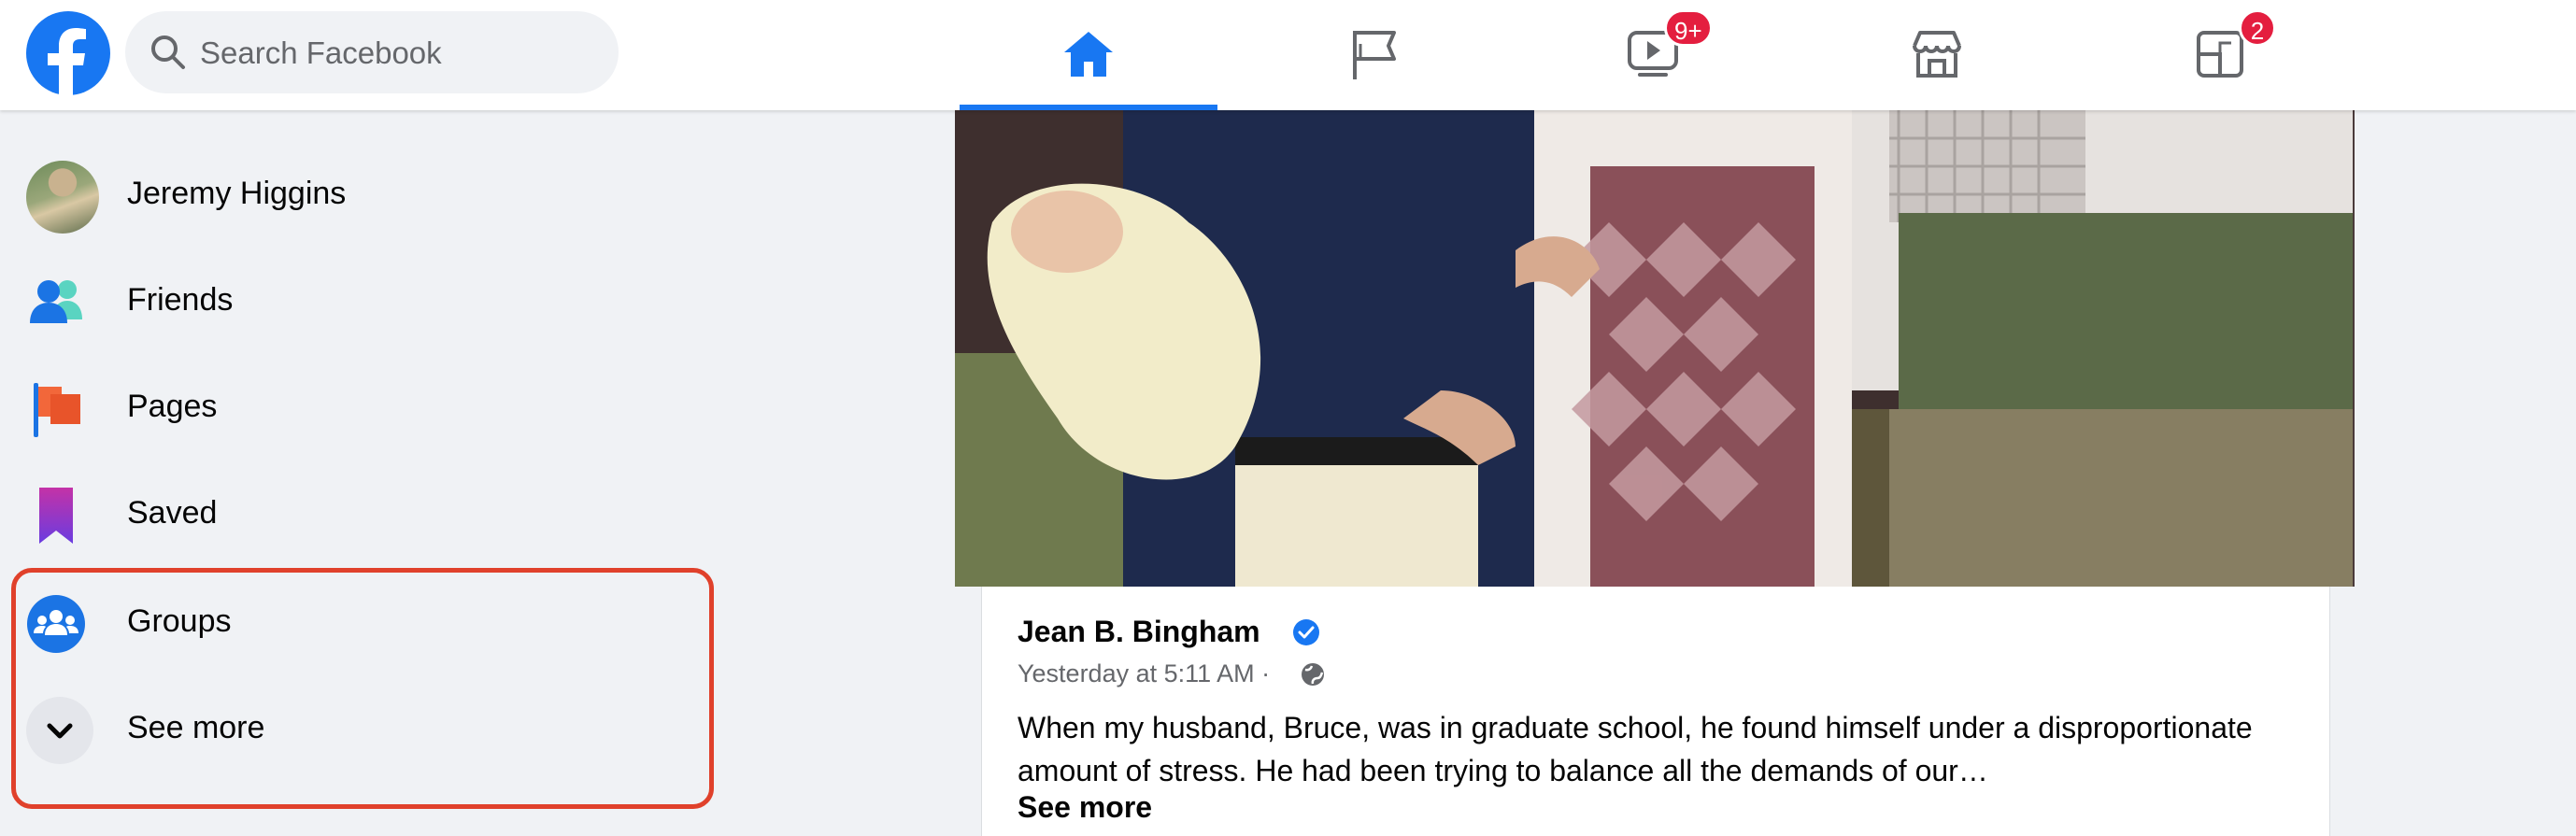 The height and width of the screenshot is (836, 2576). I want to click on chevron-down-icon, so click(60, 731).